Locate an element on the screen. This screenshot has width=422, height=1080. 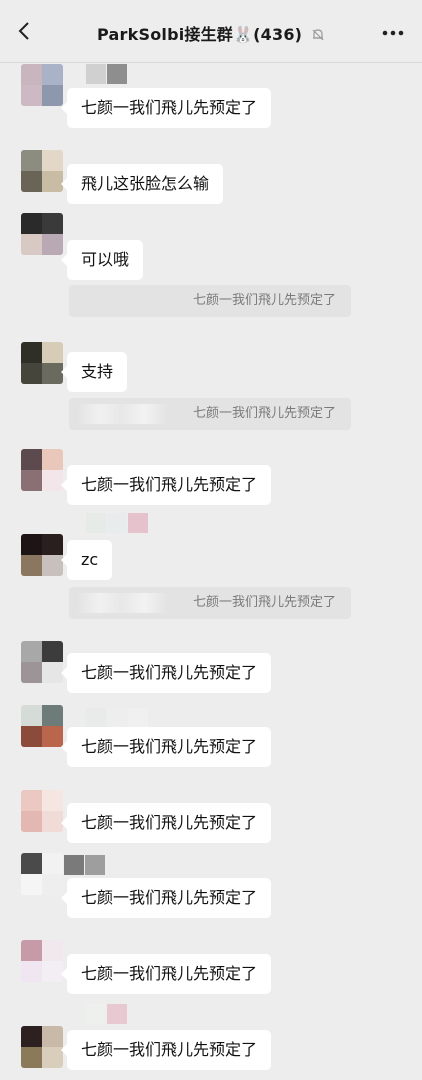
message-bubble: 支持 is located at coordinates (94, 372).